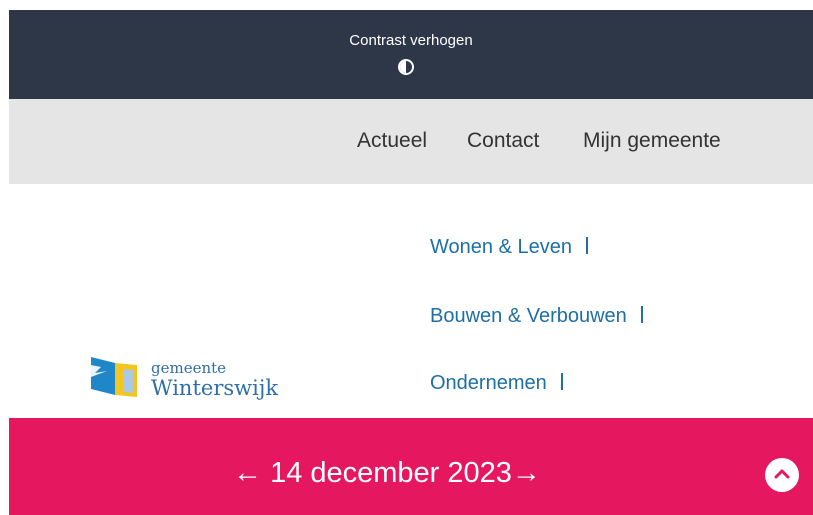 The width and height of the screenshot is (813, 515). Describe the element at coordinates (503, 141) in the screenshot. I see `nav-link-contact: Contact` at that location.